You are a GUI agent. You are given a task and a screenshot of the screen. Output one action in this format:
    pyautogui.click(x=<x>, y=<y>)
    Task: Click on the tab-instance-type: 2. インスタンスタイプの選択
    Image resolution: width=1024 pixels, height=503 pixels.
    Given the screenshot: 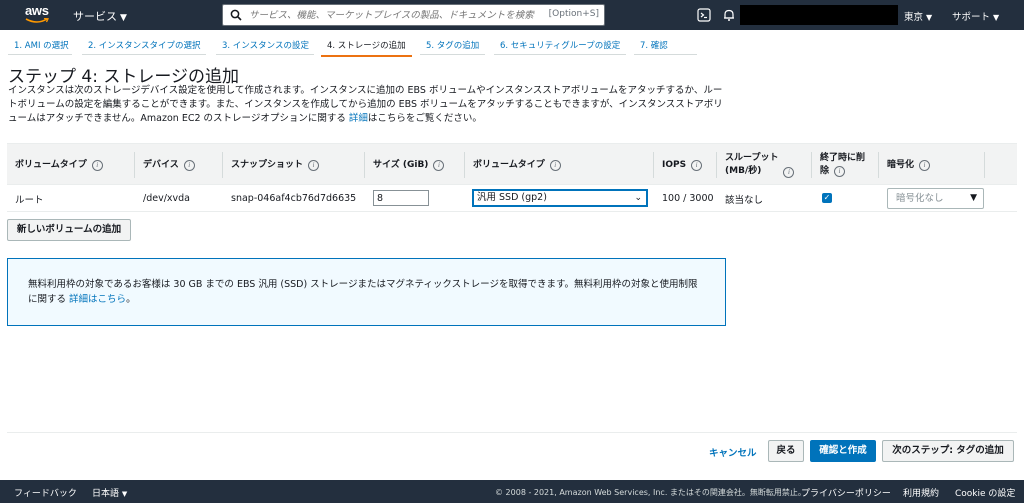 What is the action you would take?
    pyautogui.click(x=144, y=43)
    